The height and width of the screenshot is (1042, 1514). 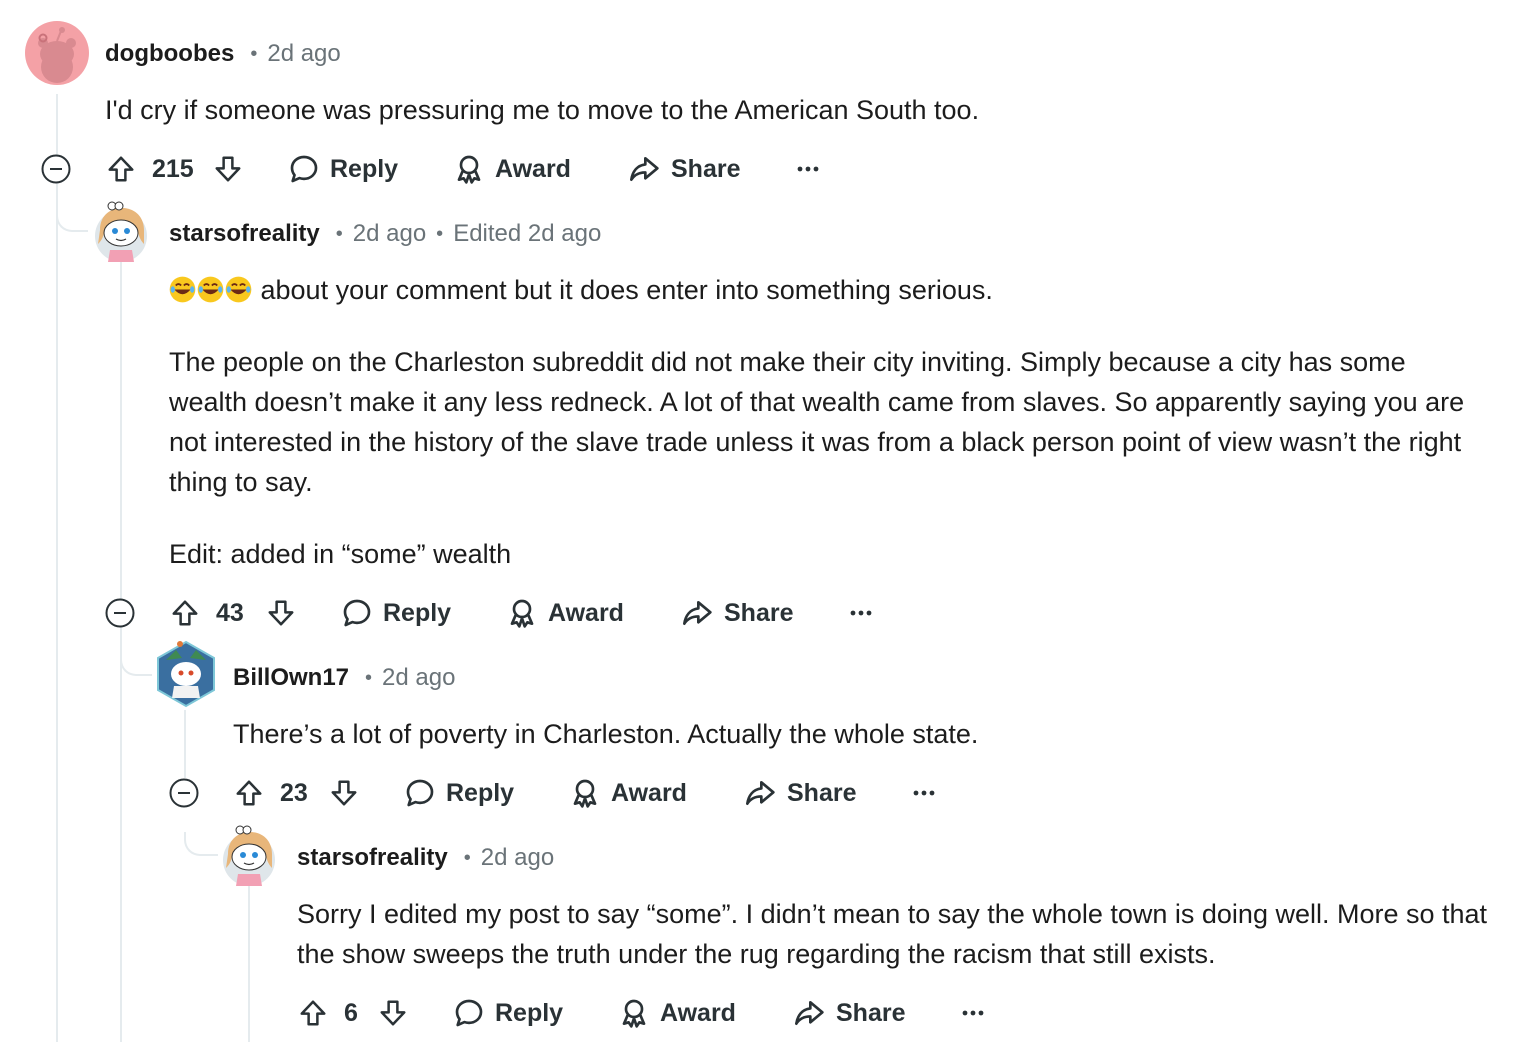 I want to click on vote-count: 215, so click(x=173, y=168).